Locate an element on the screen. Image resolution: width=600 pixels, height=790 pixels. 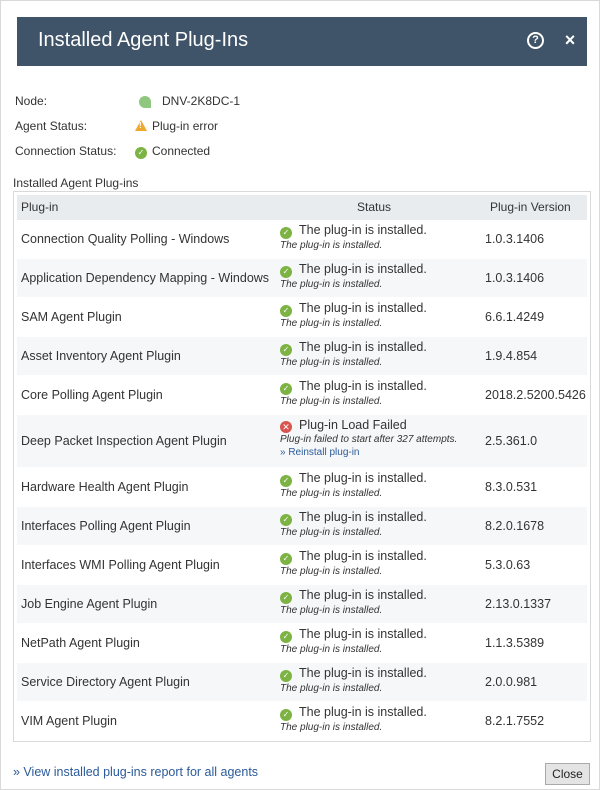
connection-status-label: Connection Status: is located at coordinates (66, 151).